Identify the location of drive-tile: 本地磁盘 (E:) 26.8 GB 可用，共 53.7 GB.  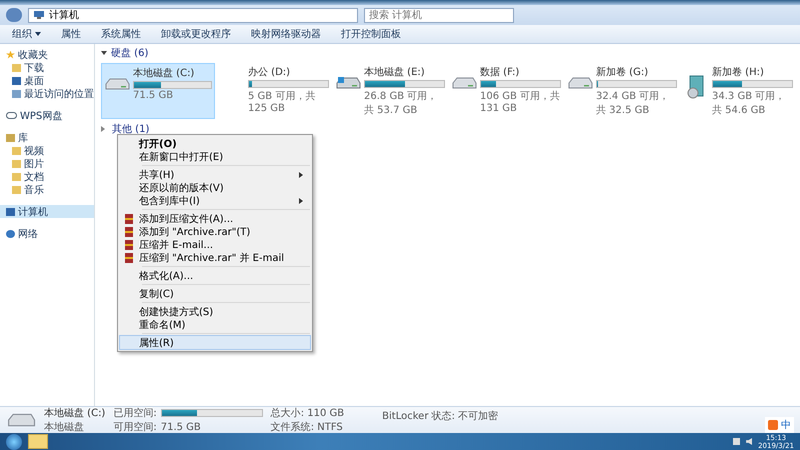
(390, 91).